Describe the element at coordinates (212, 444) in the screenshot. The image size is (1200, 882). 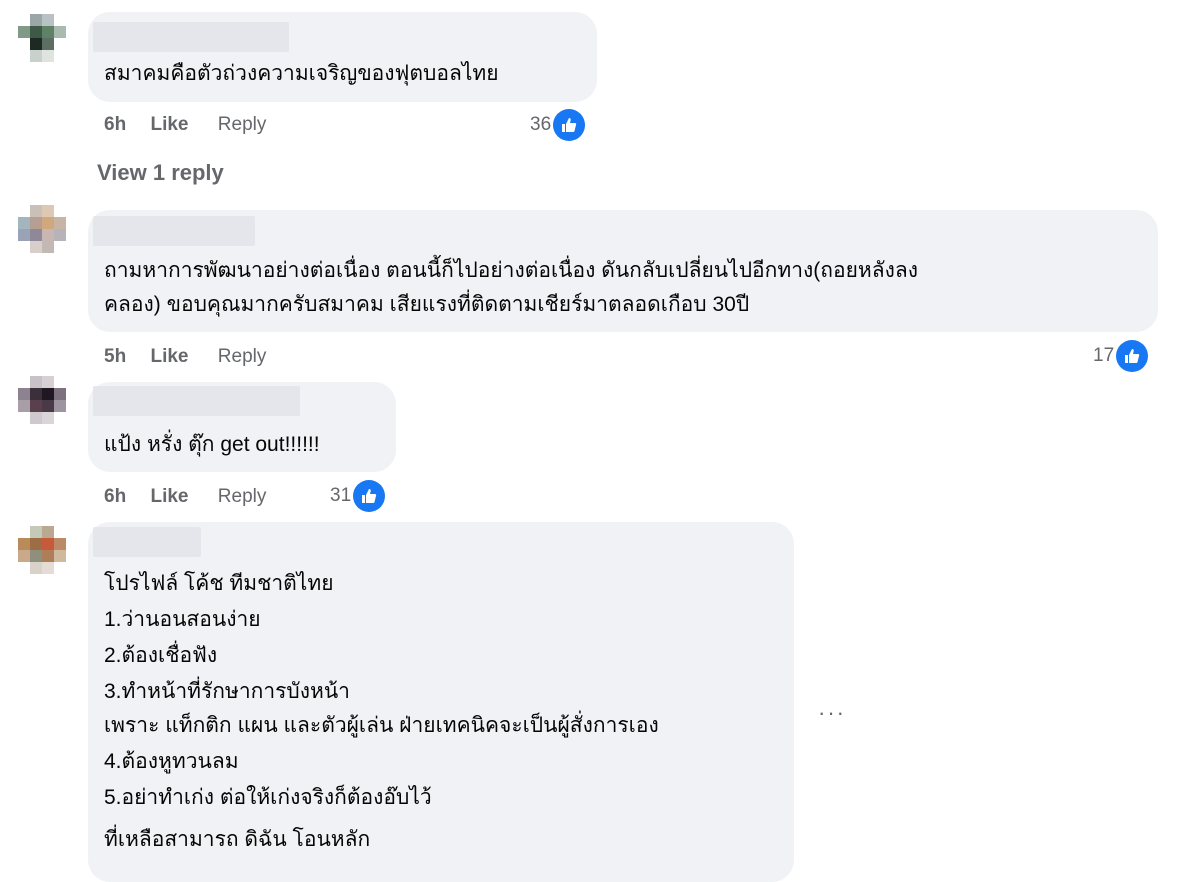
I see `comment-text: แป้ง หรั่ง ตุ๊ก get out!!!!!!` at that location.